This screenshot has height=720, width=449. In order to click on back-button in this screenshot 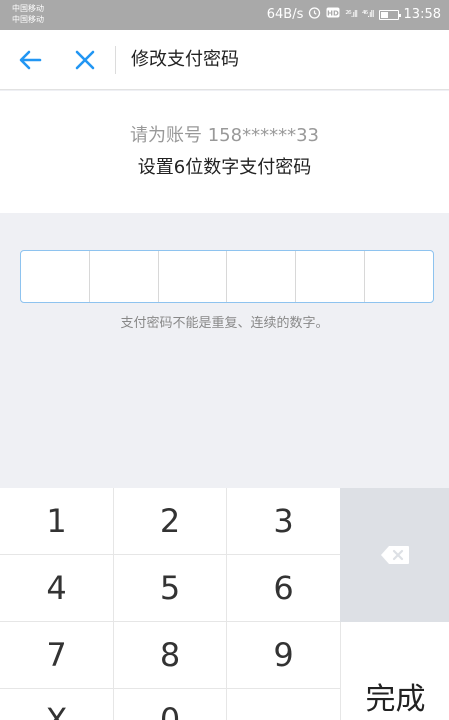, I will do `click(30, 60)`.